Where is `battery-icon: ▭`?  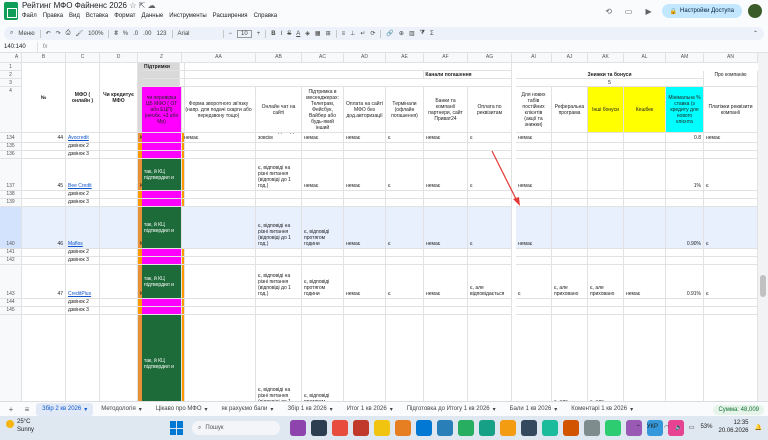
battery-icon: ▭ is located at coordinates (692, 427).